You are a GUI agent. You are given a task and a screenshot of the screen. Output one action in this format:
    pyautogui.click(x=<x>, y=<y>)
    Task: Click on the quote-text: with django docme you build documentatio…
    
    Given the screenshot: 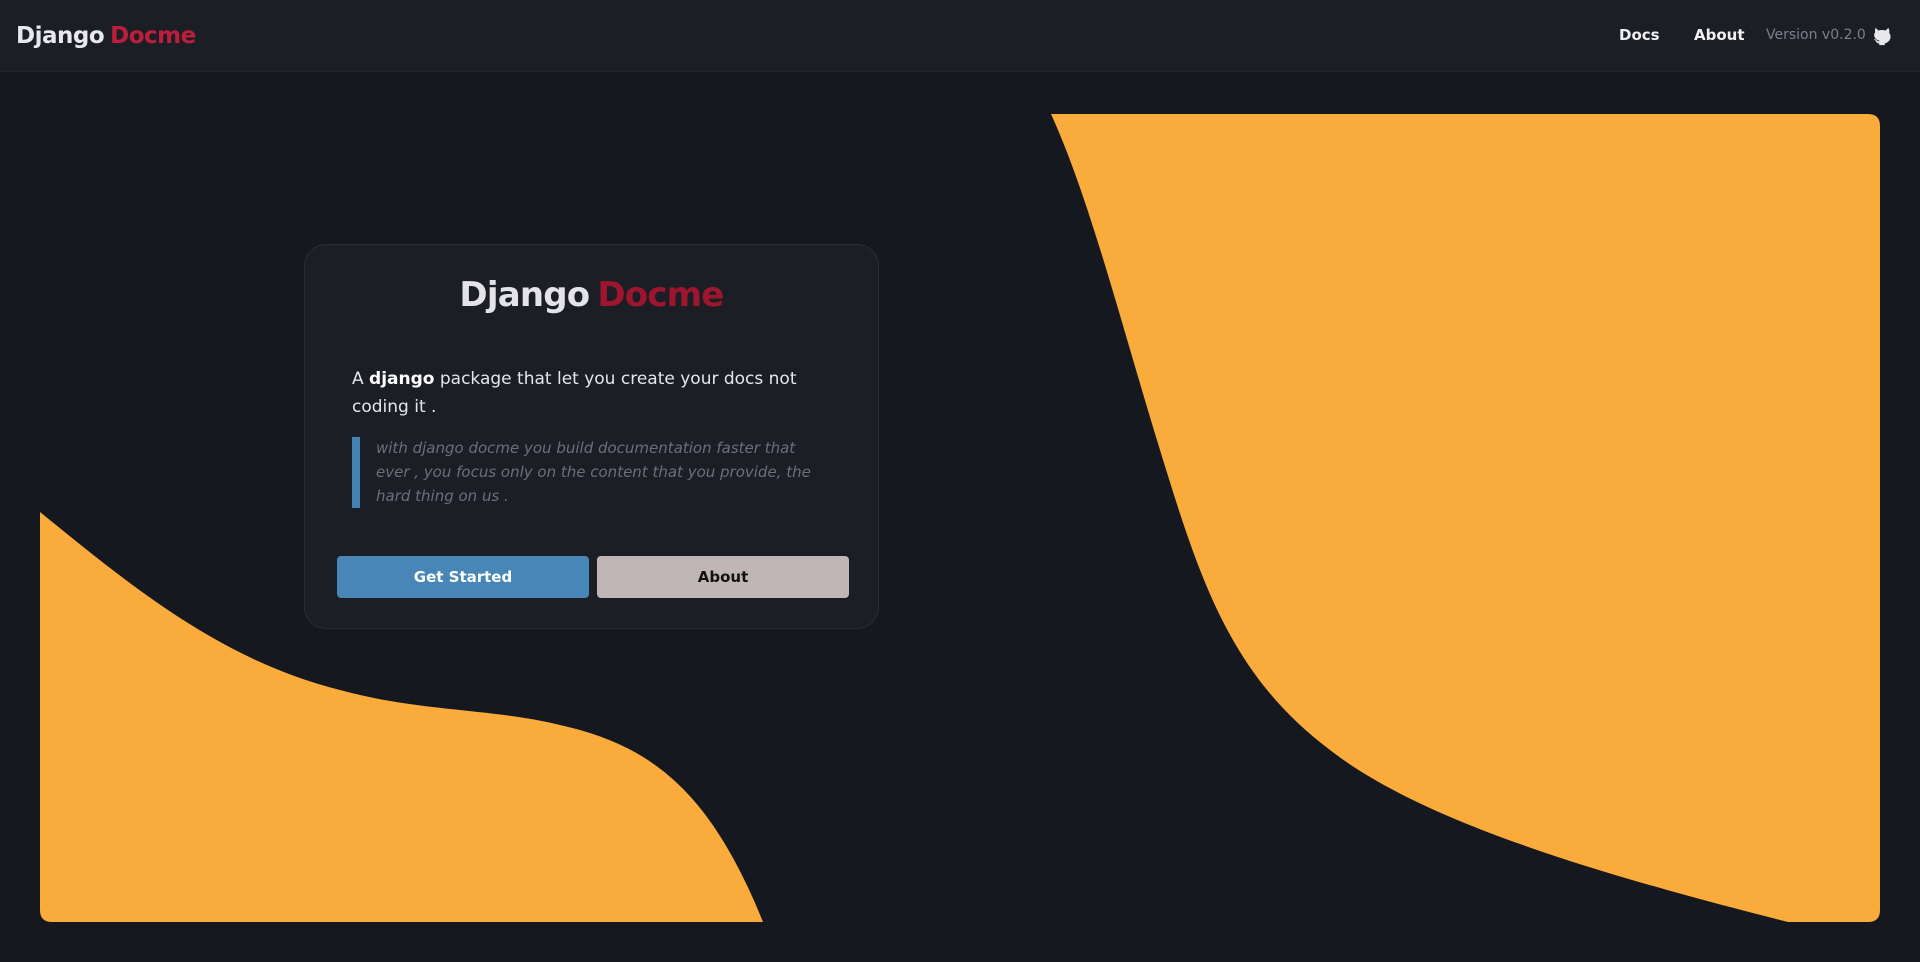 What is the action you would take?
    pyautogui.click(x=593, y=472)
    